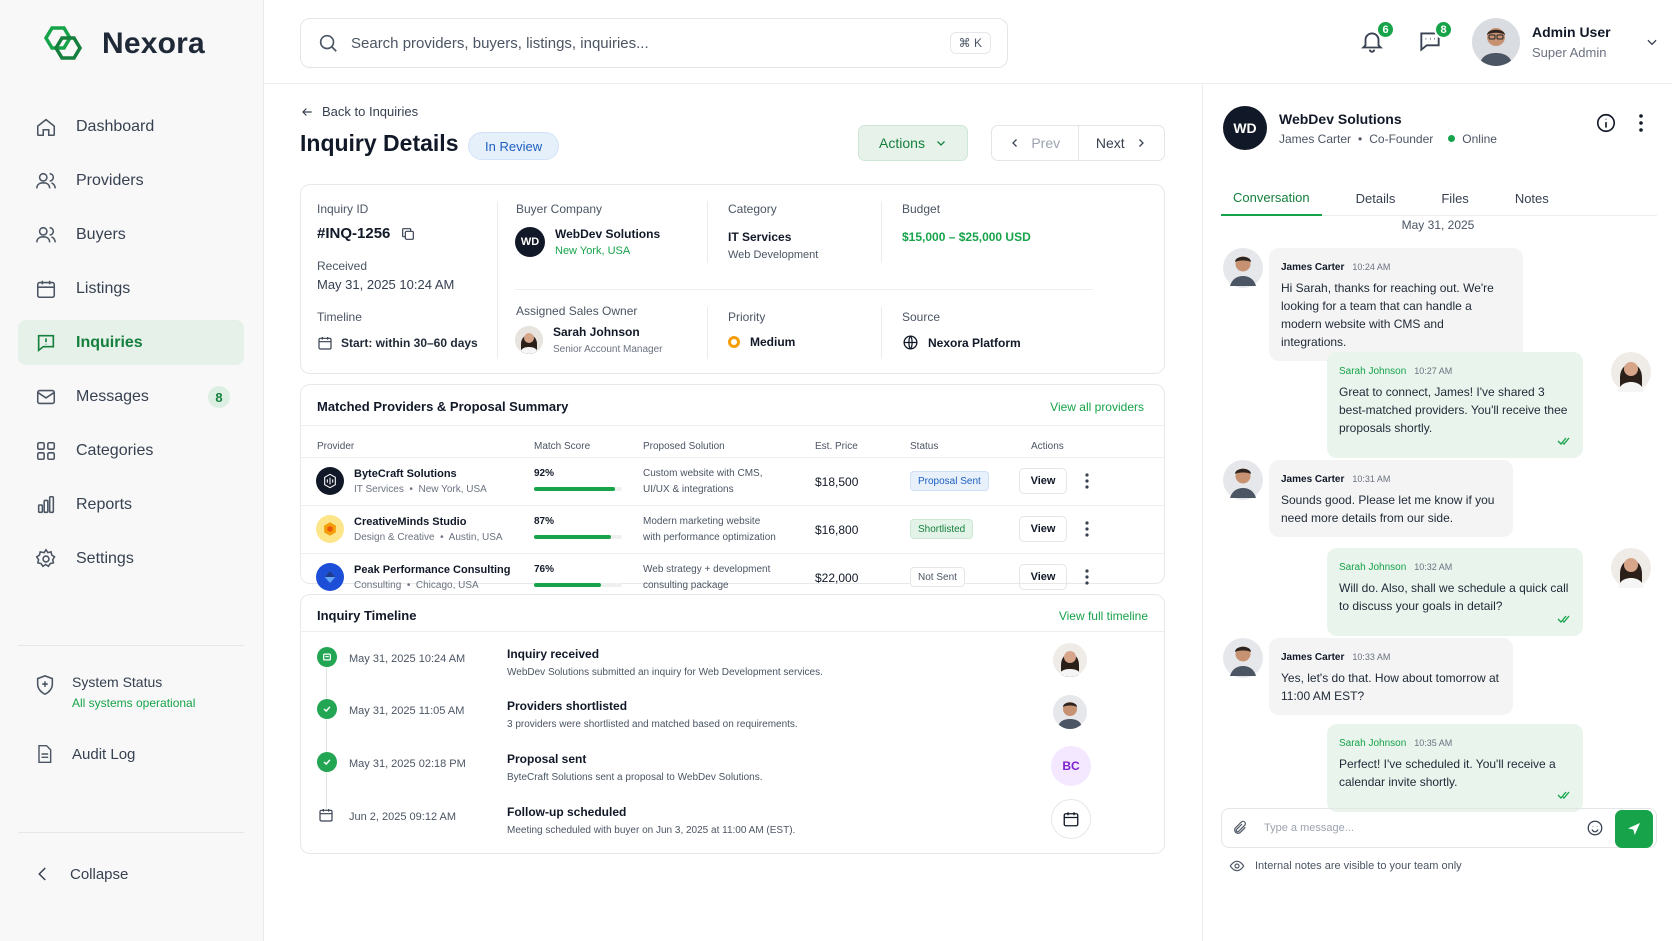 This screenshot has height=941, width=1672. I want to click on grid-icon, so click(46, 451).